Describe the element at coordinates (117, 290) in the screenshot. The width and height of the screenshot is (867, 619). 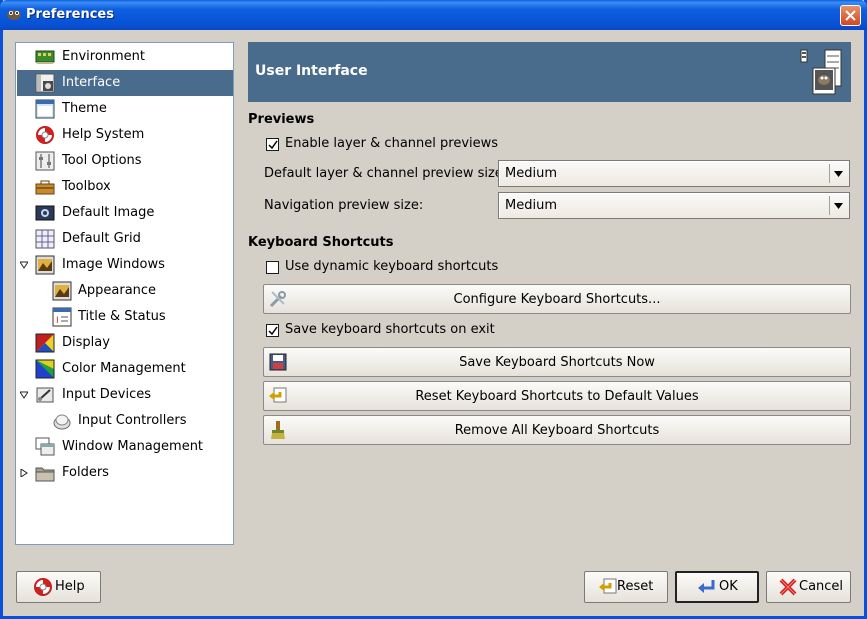
I see `tree-label: Appearance` at that location.